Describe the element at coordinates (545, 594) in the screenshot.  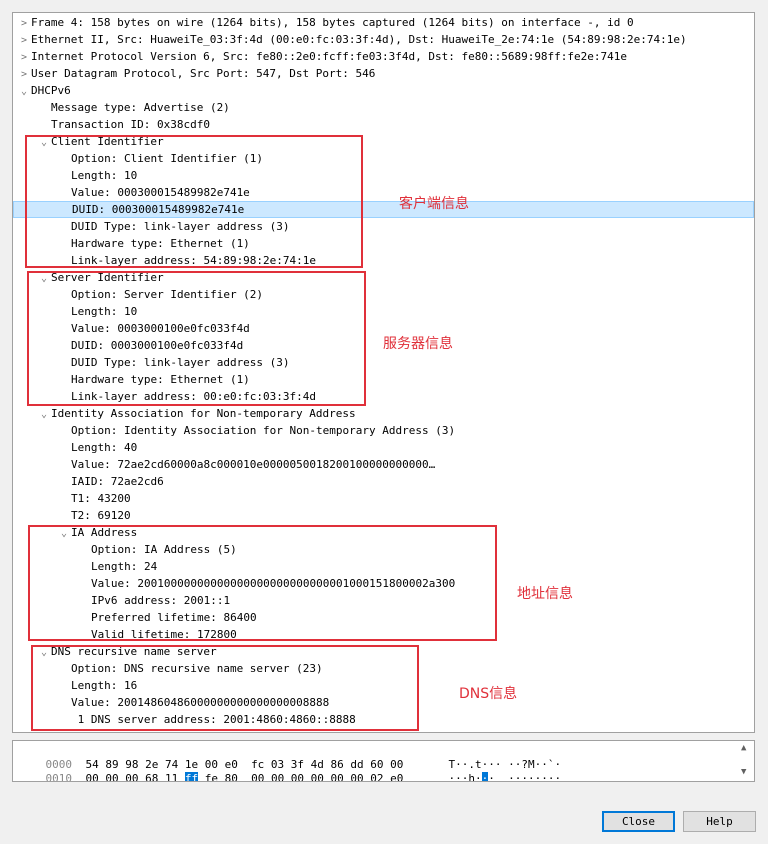
I see `address-annotation-label: 地址信息` at that location.